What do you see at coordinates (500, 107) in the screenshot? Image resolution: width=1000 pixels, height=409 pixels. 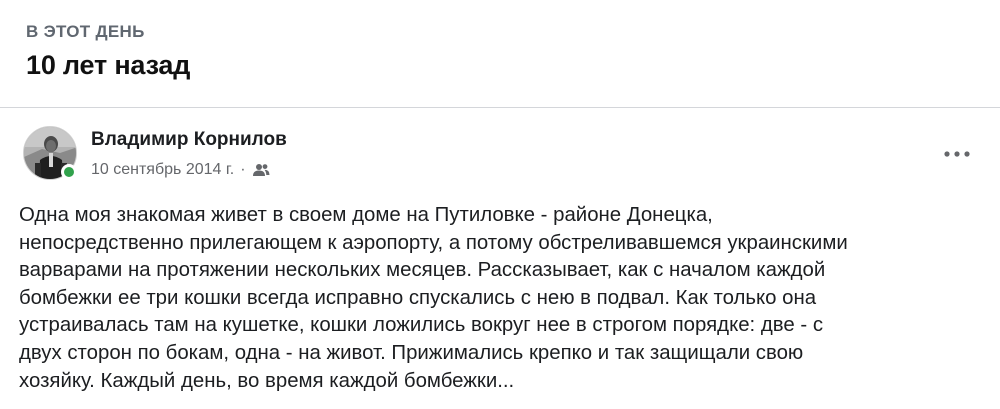 I see `divider` at bounding box center [500, 107].